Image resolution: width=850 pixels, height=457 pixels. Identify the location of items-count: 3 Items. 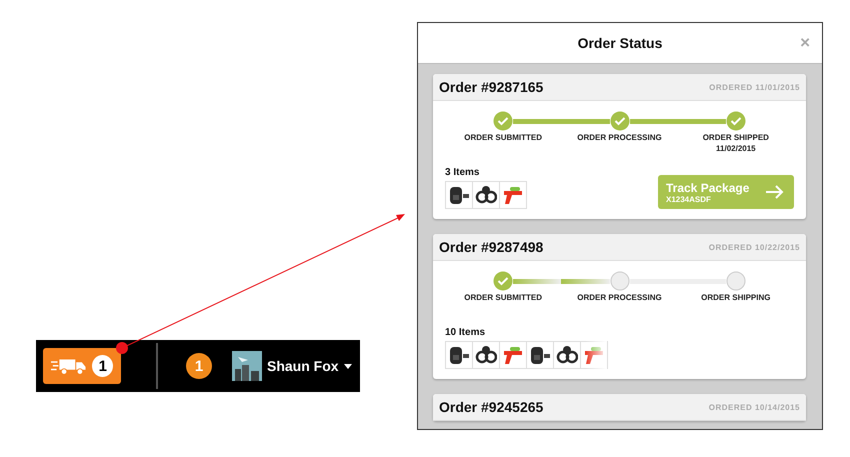
(462, 172).